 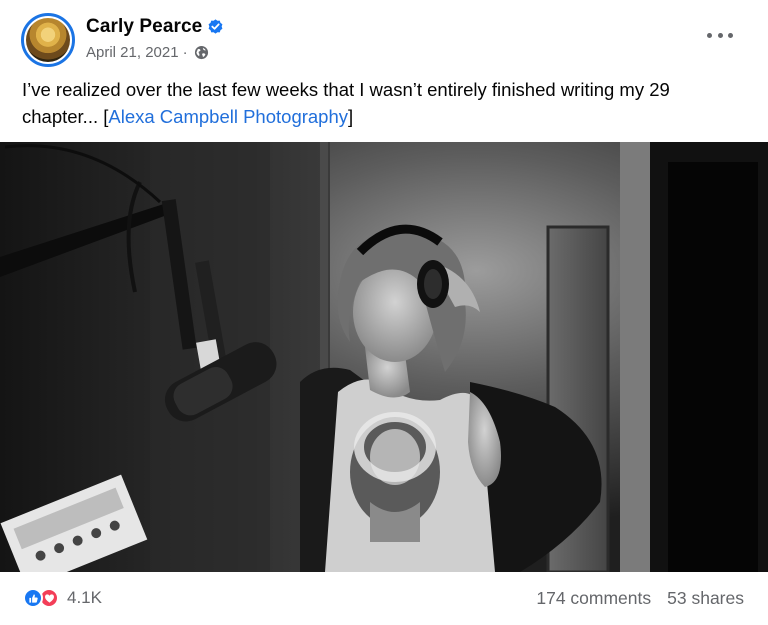 I want to click on shares-count: 53 shares, so click(x=705, y=598).